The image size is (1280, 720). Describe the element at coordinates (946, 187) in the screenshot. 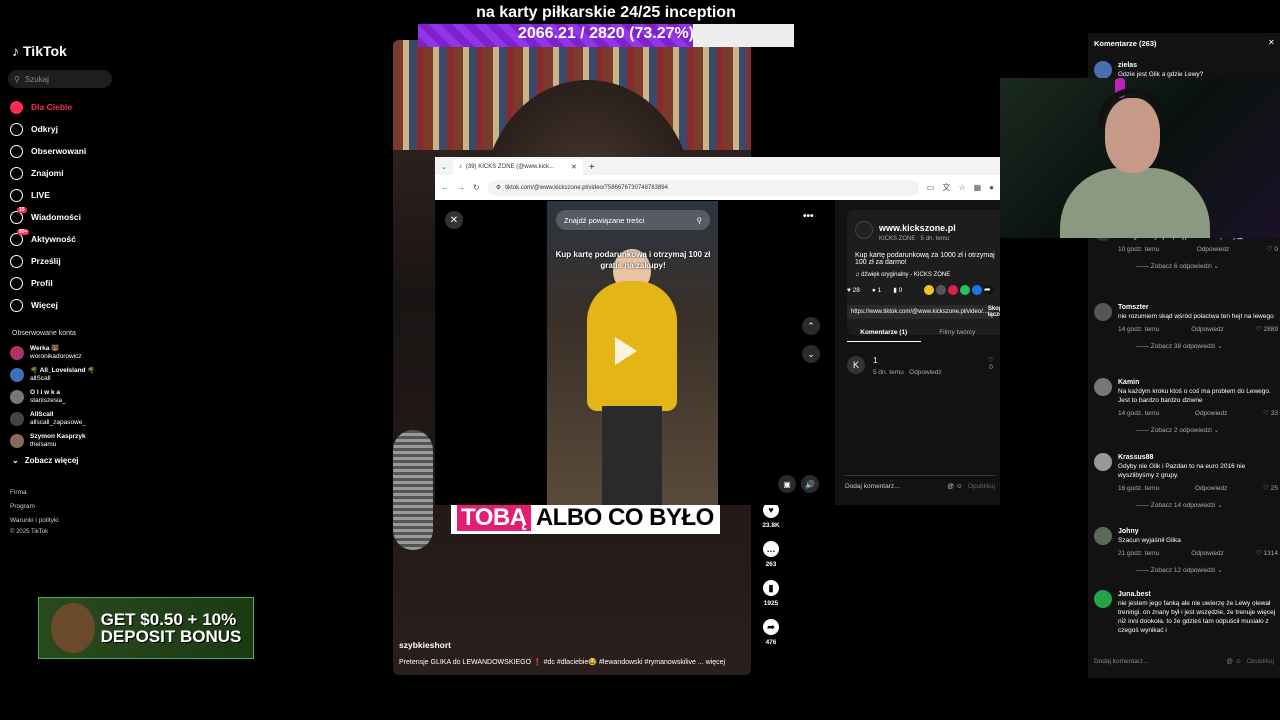

I see `translate-icon: 文` at that location.